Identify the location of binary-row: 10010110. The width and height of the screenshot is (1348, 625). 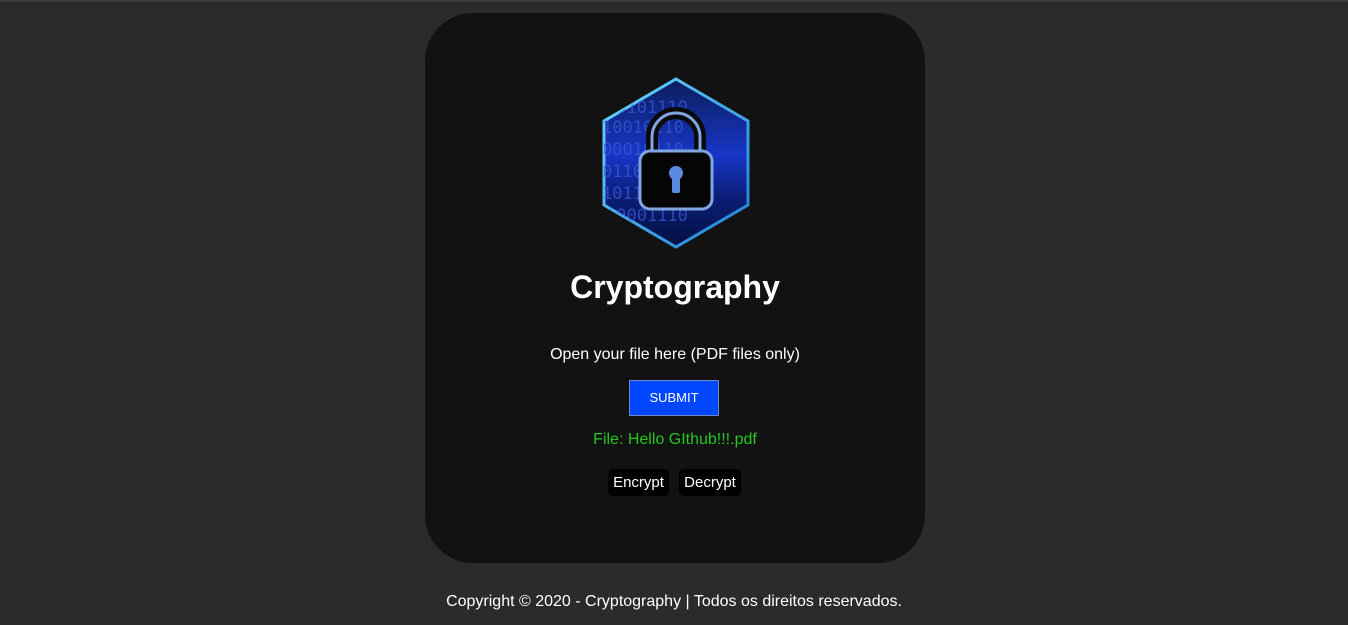
(643, 128).